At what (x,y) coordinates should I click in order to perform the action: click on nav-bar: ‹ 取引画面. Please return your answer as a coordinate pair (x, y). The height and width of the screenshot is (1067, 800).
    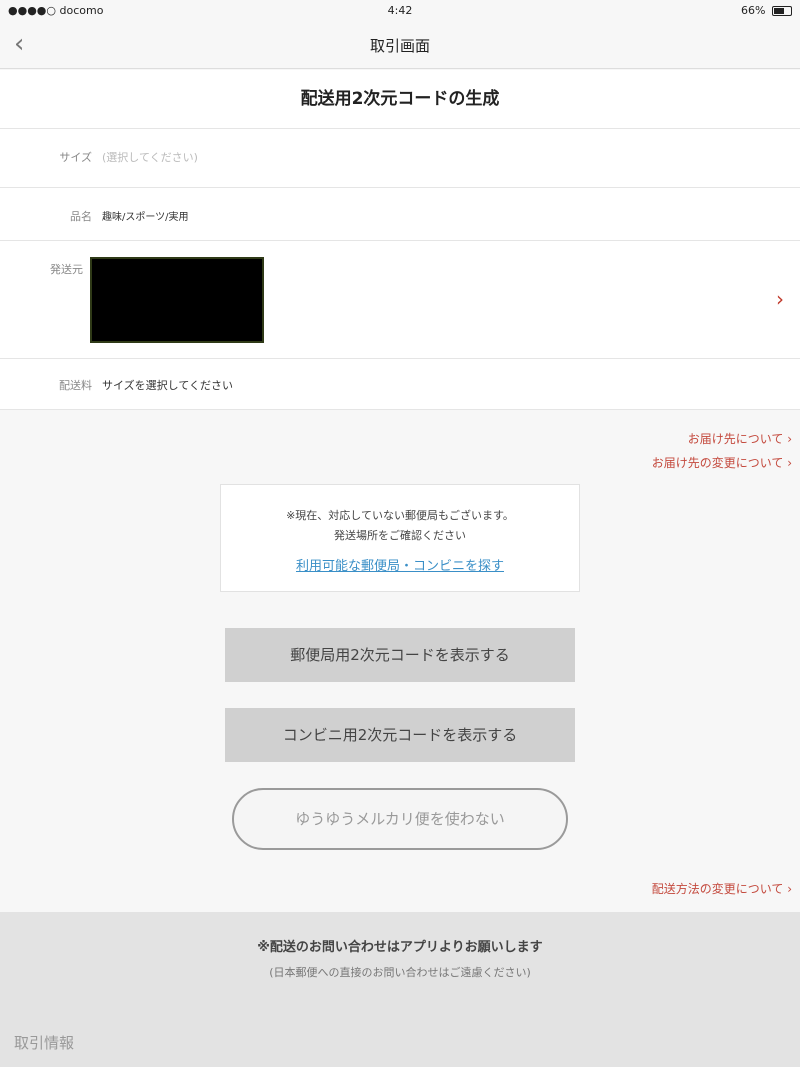
    Looking at the image, I should click on (400, 45).